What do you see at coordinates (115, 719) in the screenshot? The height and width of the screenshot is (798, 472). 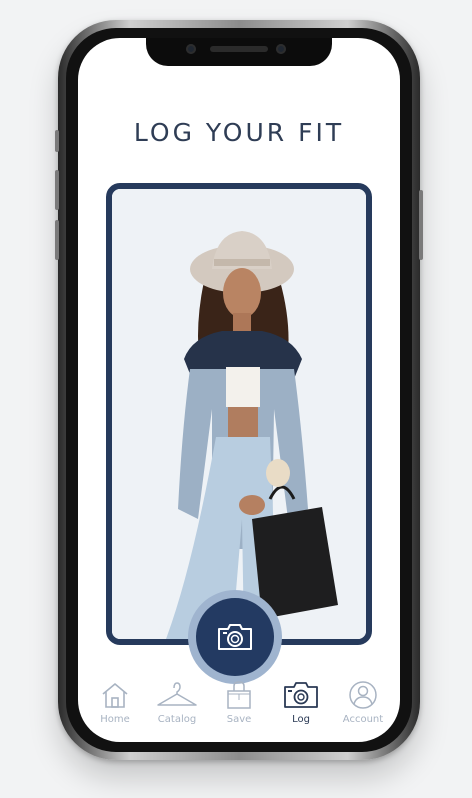 I see `nav-label-home: Home` at bounding box center [115, 719].